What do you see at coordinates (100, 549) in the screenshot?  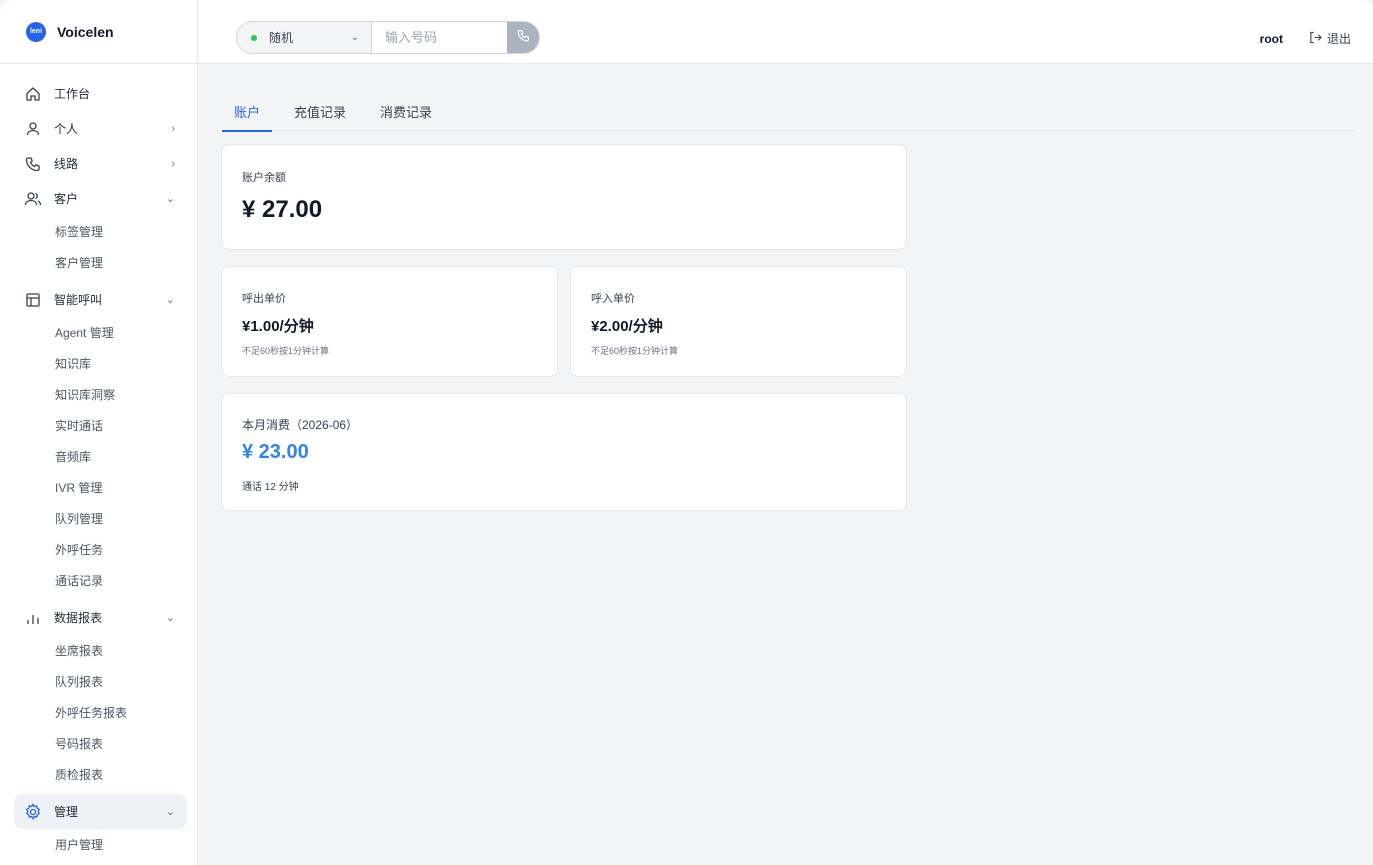 I see `sidebar-subitem-outbound-tasks: 外呼任务` at bounding box center [100, 549].